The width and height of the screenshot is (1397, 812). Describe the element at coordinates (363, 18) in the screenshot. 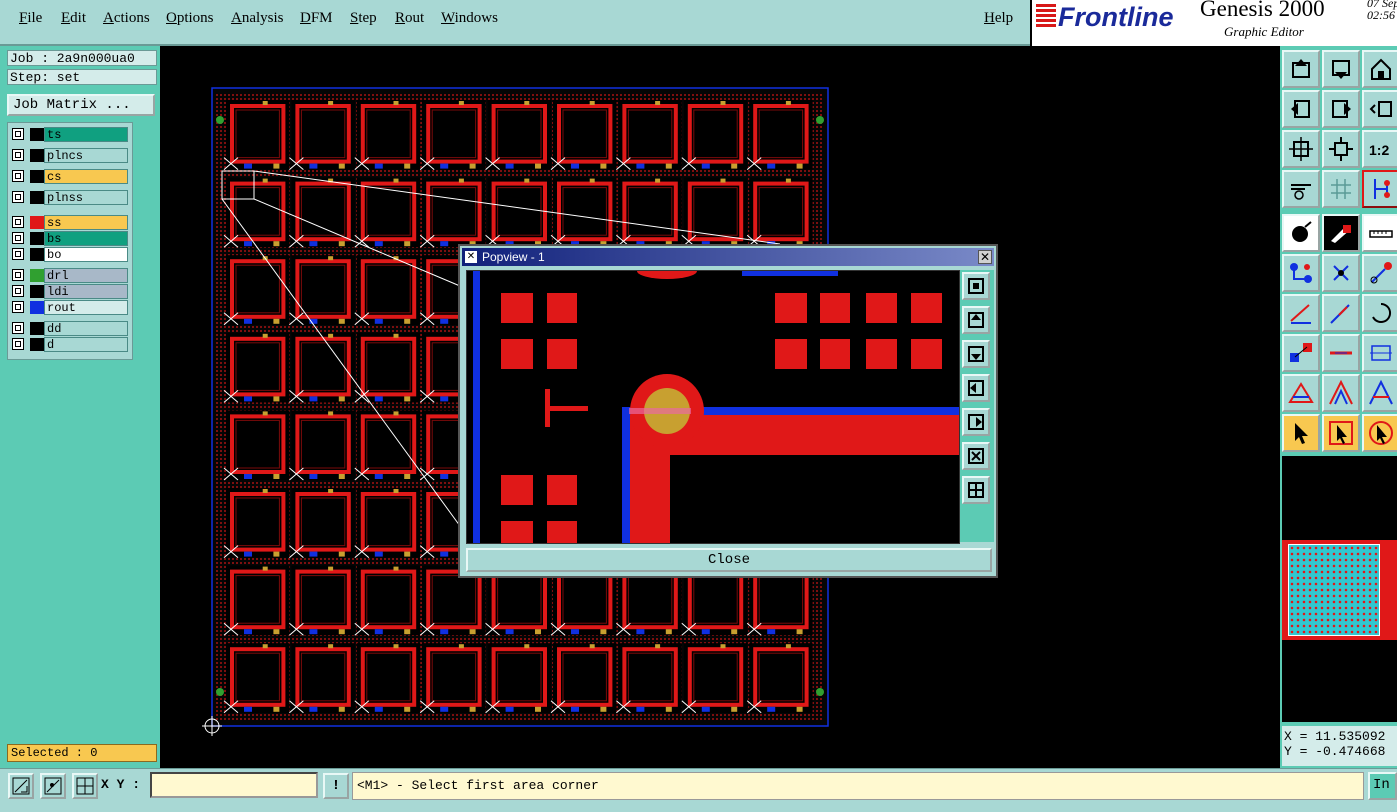

I see `menu-step: Step` at that location.